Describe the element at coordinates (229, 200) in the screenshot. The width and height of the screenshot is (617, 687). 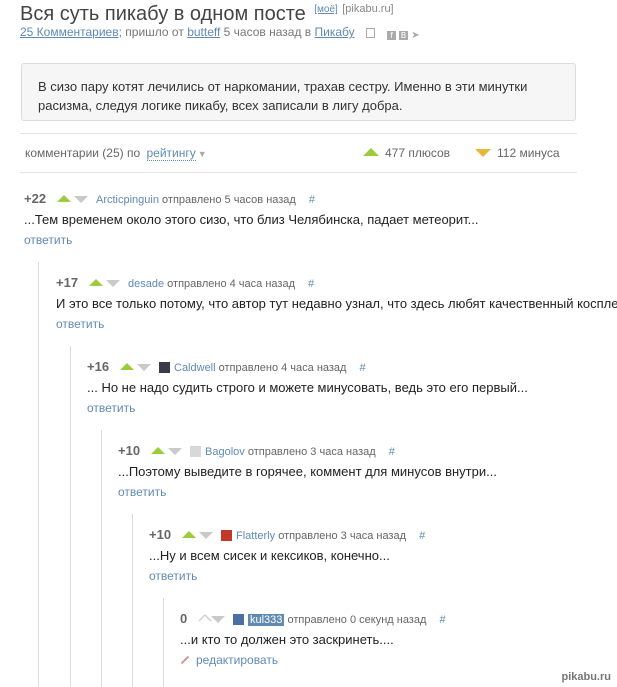
I see `comment-time: отправлено 5 часов назад` at that location.